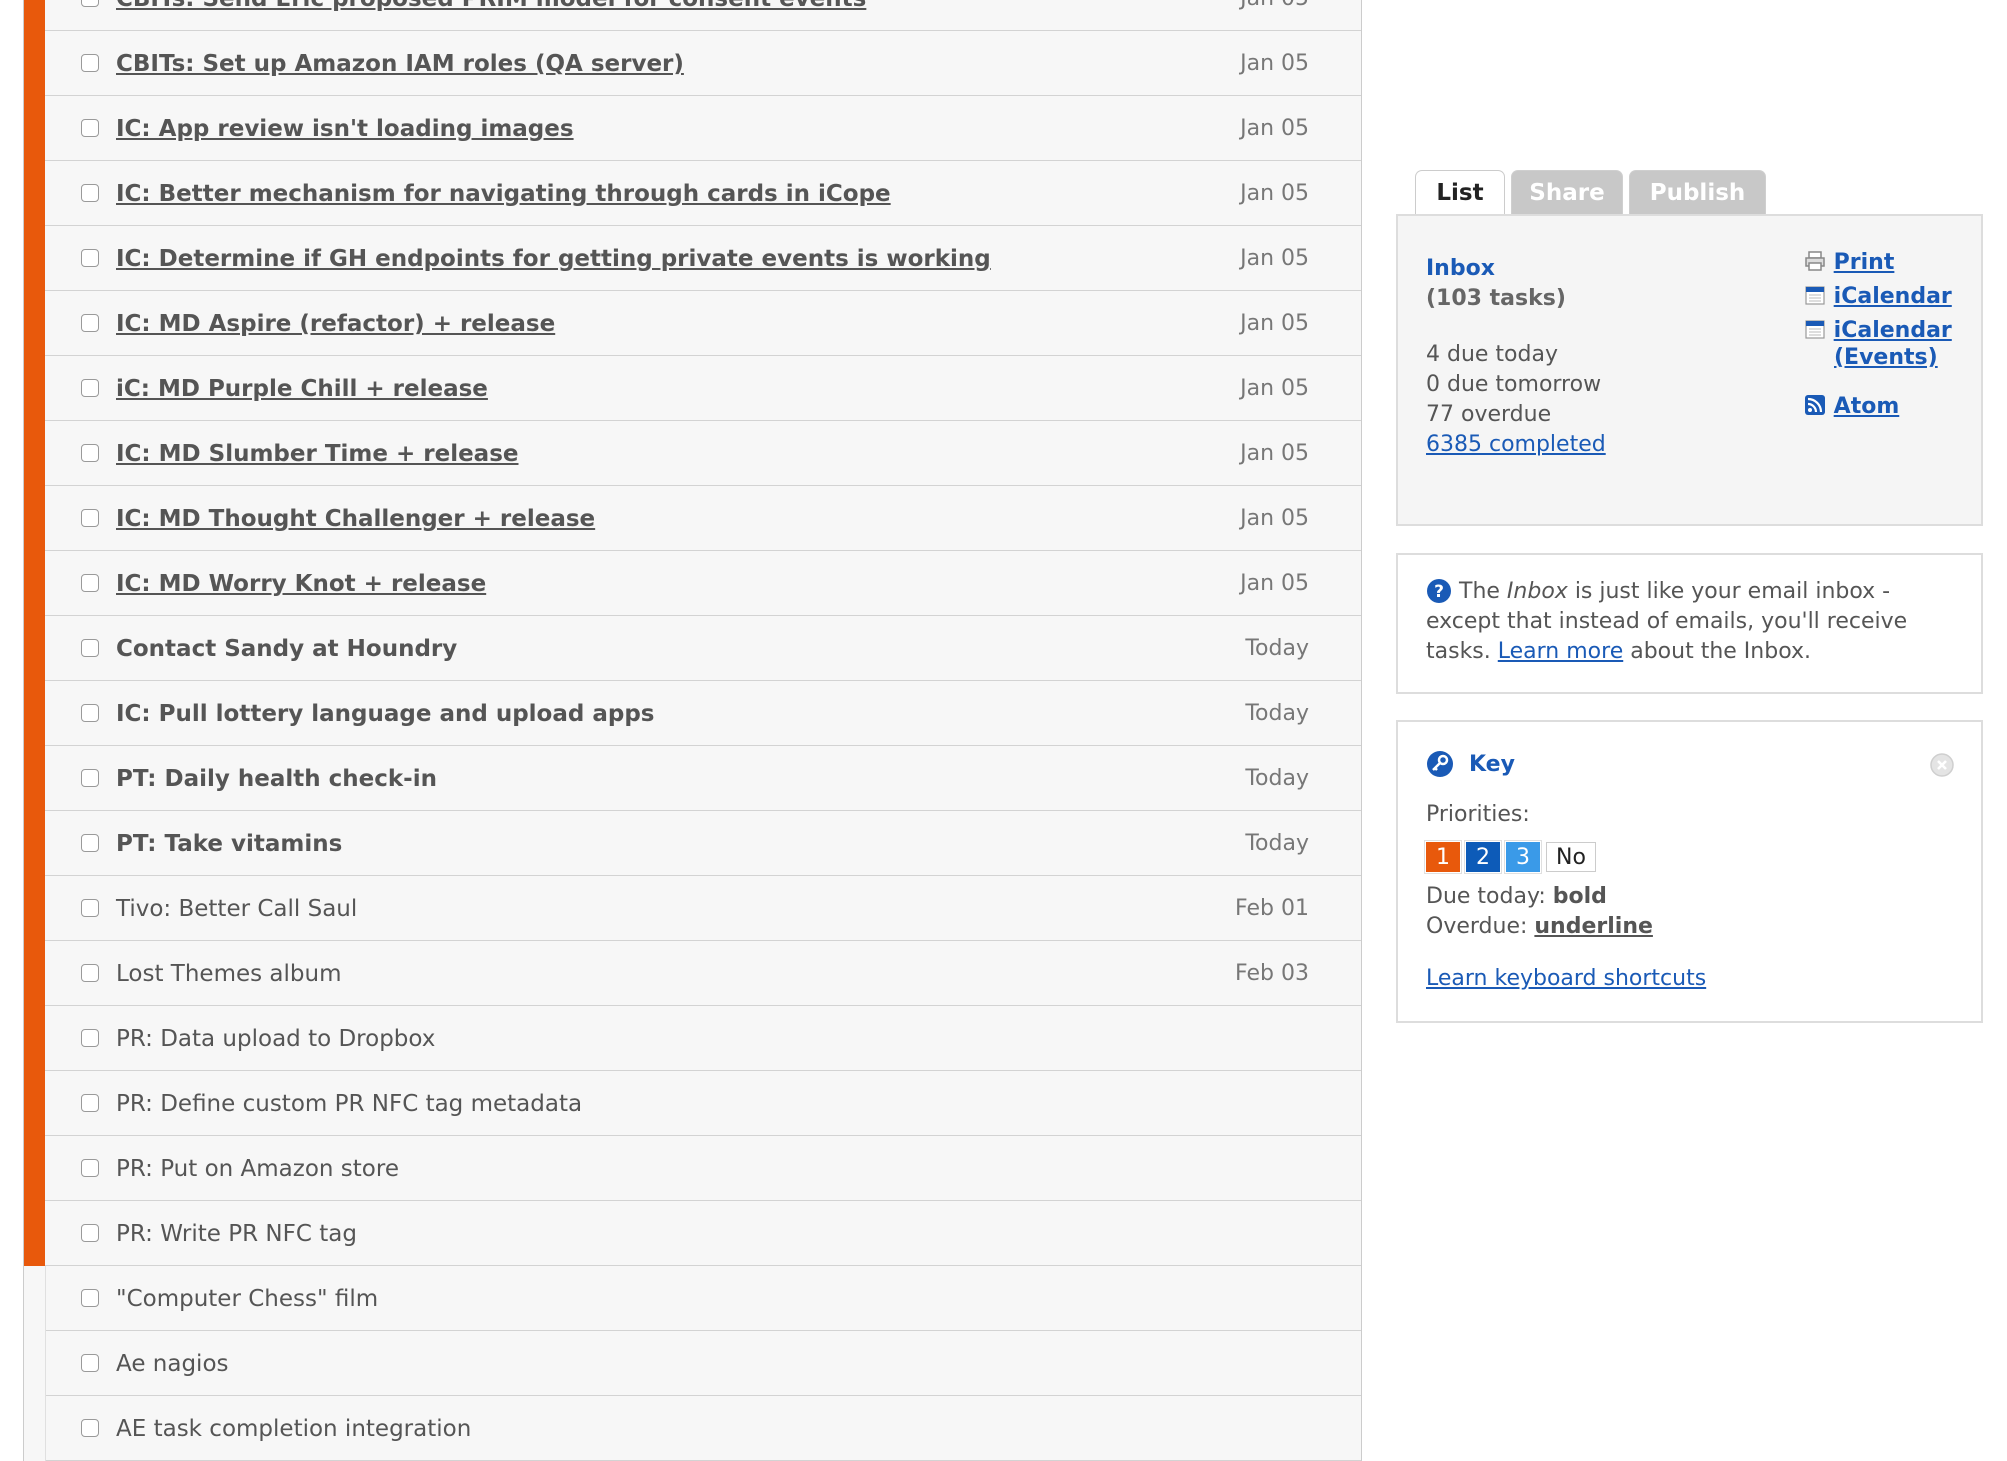  I want to click on task-row: IC: MD Slumber Time + release Jan 05, so click(692, 453).